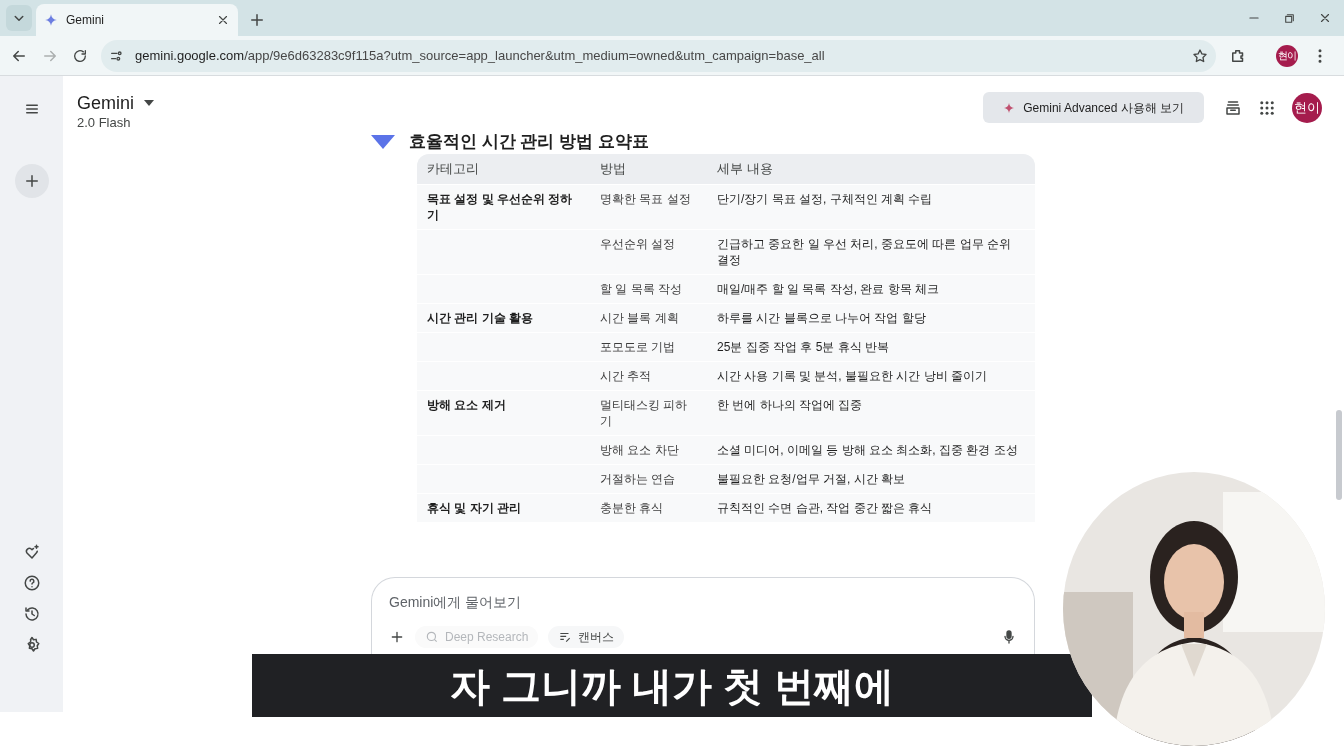 The width and height of the screenshot is (1344, 756). What do you see at coordinates (453, 169) in the screenshot?
I see `column-header: 카테고리` at bounding box center [453, 169].